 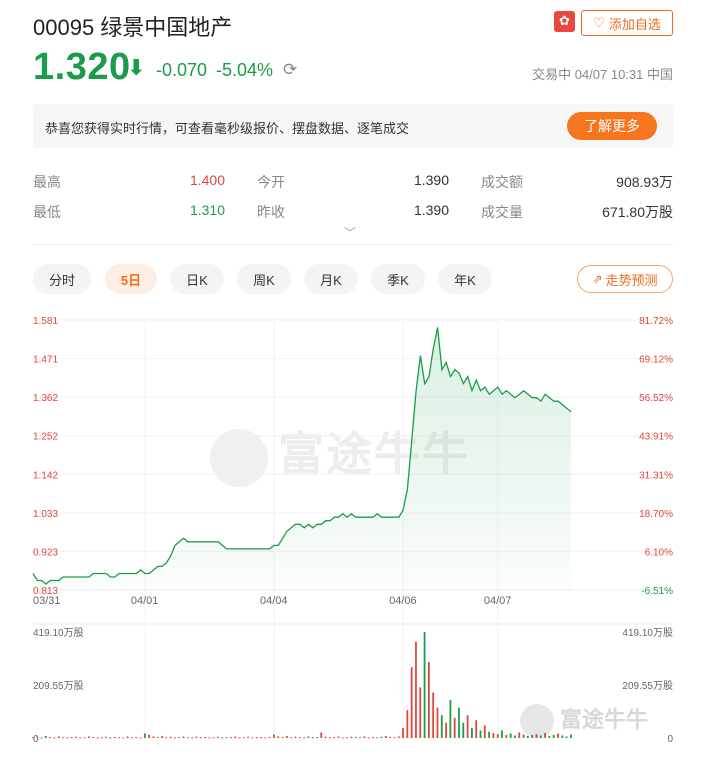 I want to click on x-tick-label: 04/07, so click(x=498, y=601).